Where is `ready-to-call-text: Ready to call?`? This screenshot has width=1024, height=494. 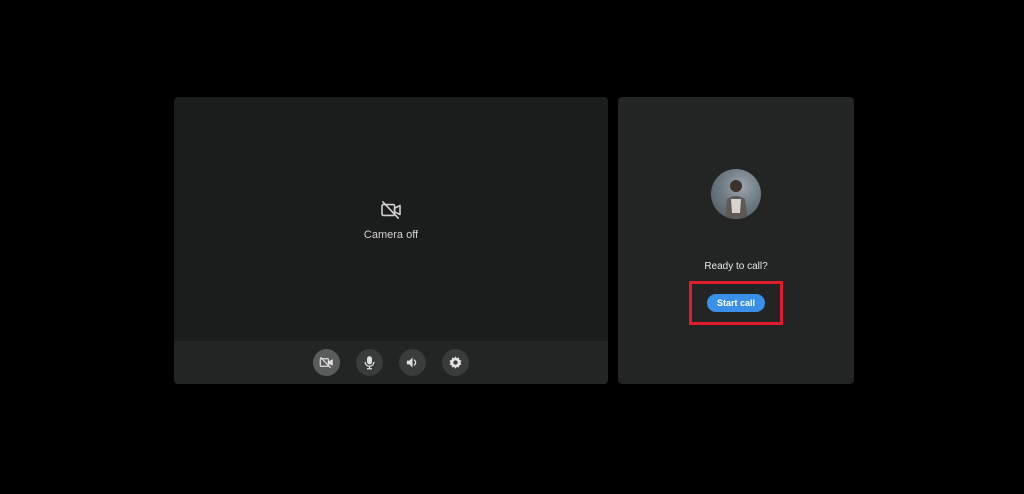 ready-to-call-text: Ready to call? is located at coordinates (736, 266).